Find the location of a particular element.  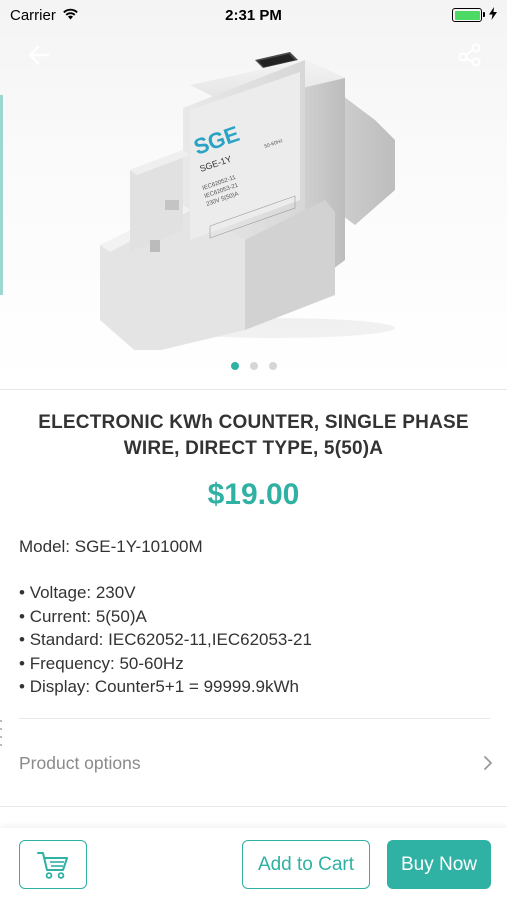

status-left: Carrier is located at coordinates (44, 15).